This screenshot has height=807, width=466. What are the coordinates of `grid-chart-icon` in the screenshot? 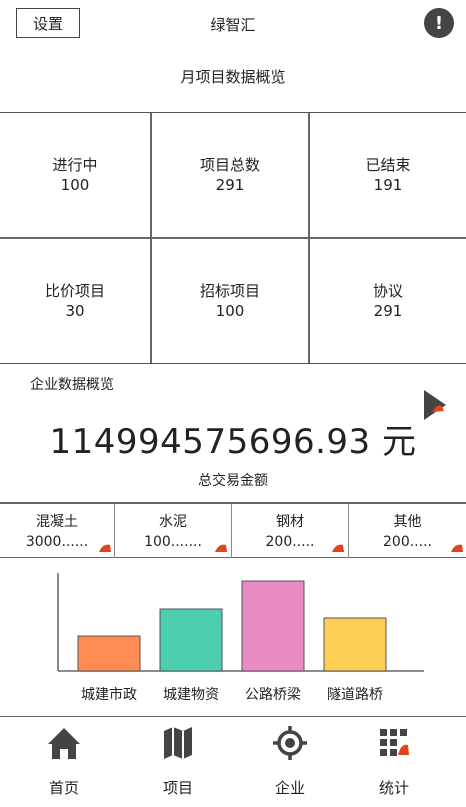 It's located at (394, 742).